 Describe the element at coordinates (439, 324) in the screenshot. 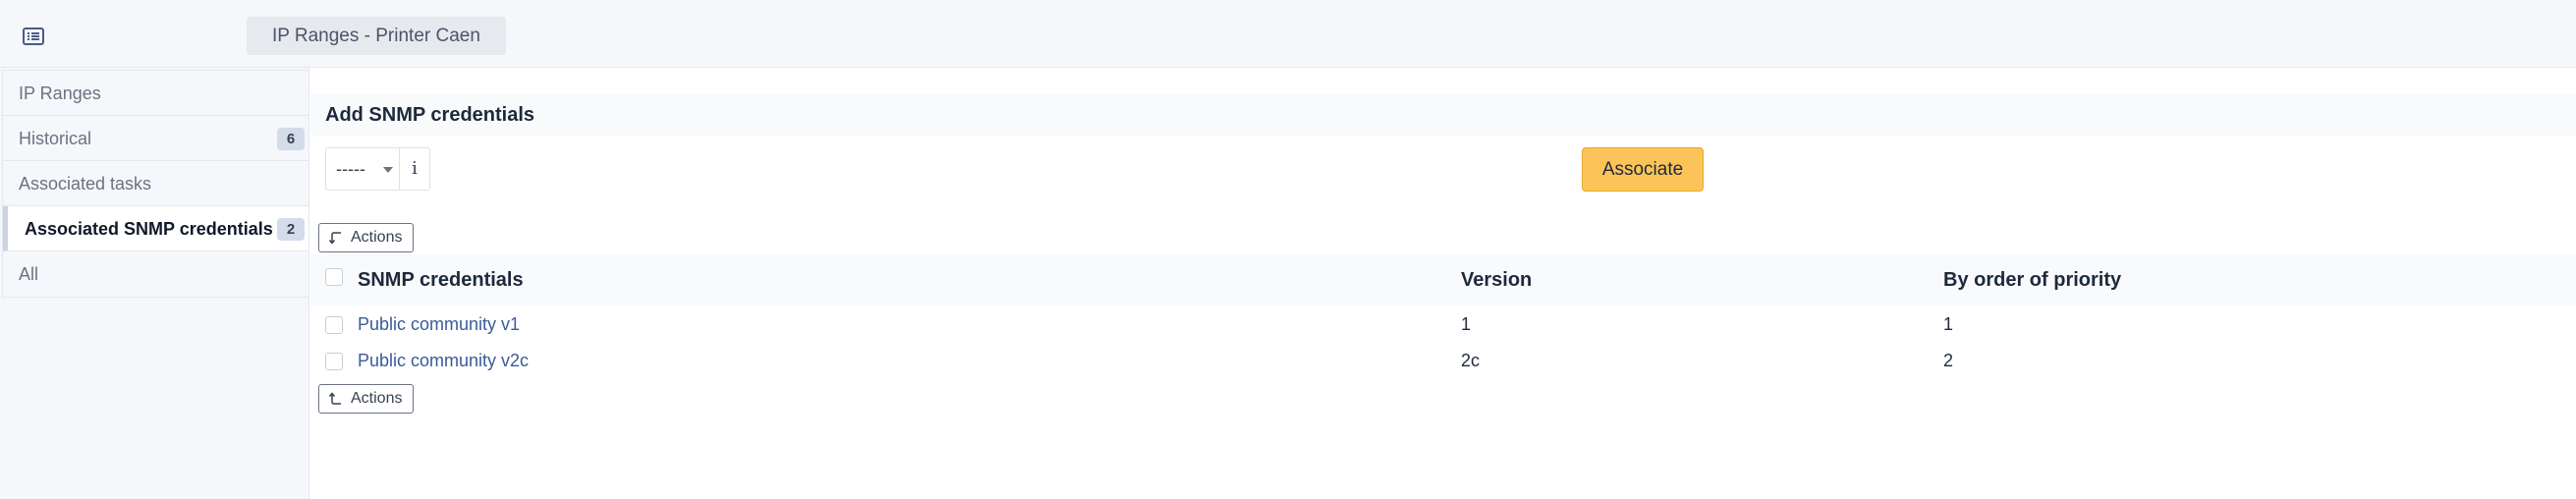

I see `credential-link: Public community v1` at that location.